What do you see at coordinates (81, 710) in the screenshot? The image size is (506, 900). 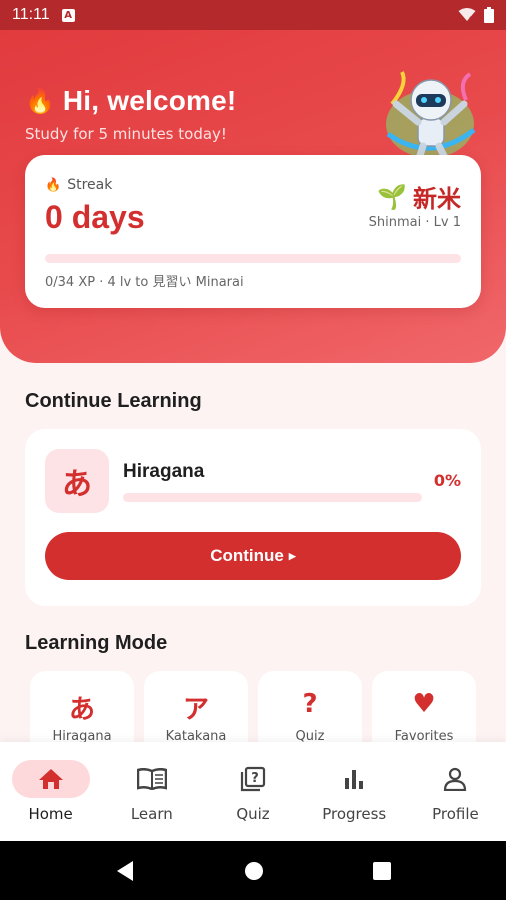 I see `hiragana-icon: あ` at bounding box center [81, 710].